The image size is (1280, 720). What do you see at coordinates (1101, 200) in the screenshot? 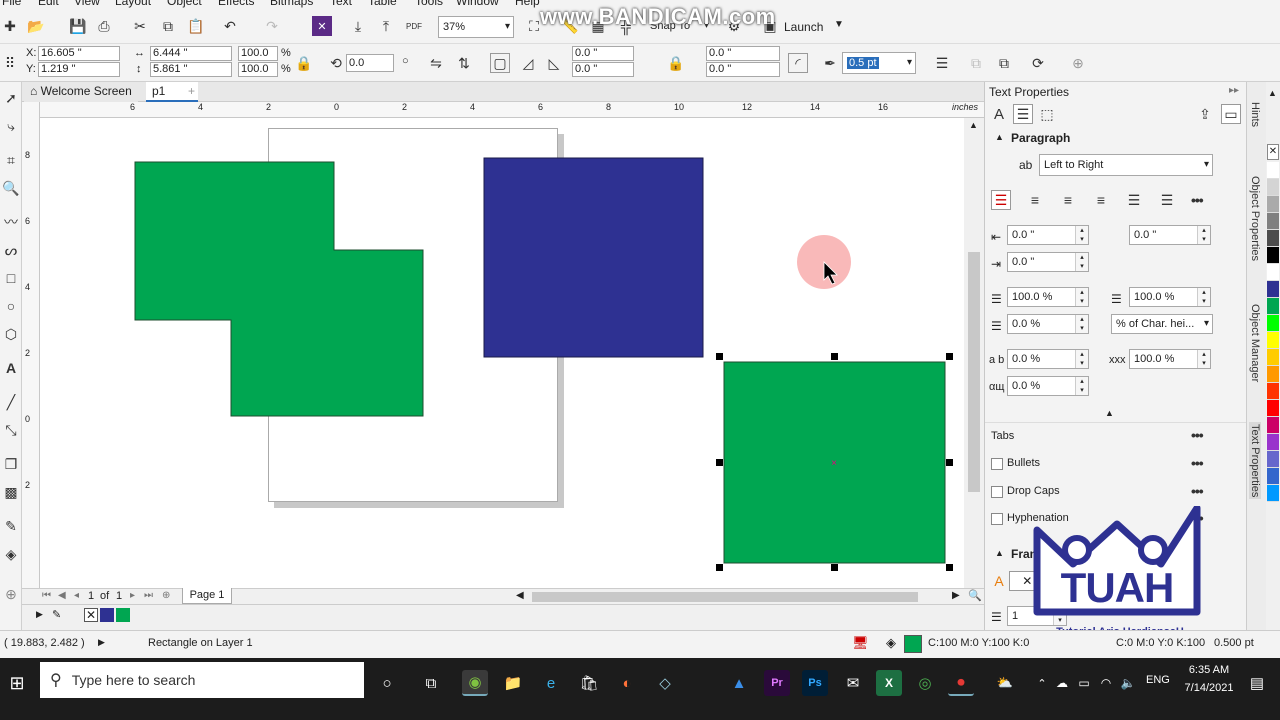
I see `align-right-icon: ≡` at bounding box center [1101, 200].